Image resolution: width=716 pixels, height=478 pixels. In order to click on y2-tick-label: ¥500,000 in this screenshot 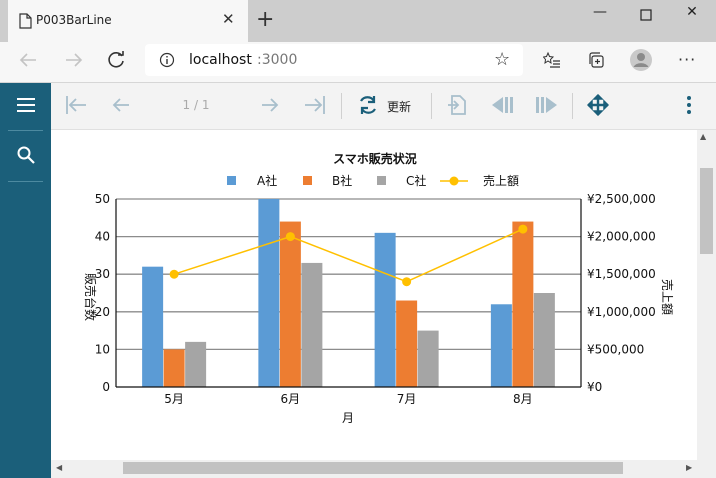, I will do `click(615, 349)`.